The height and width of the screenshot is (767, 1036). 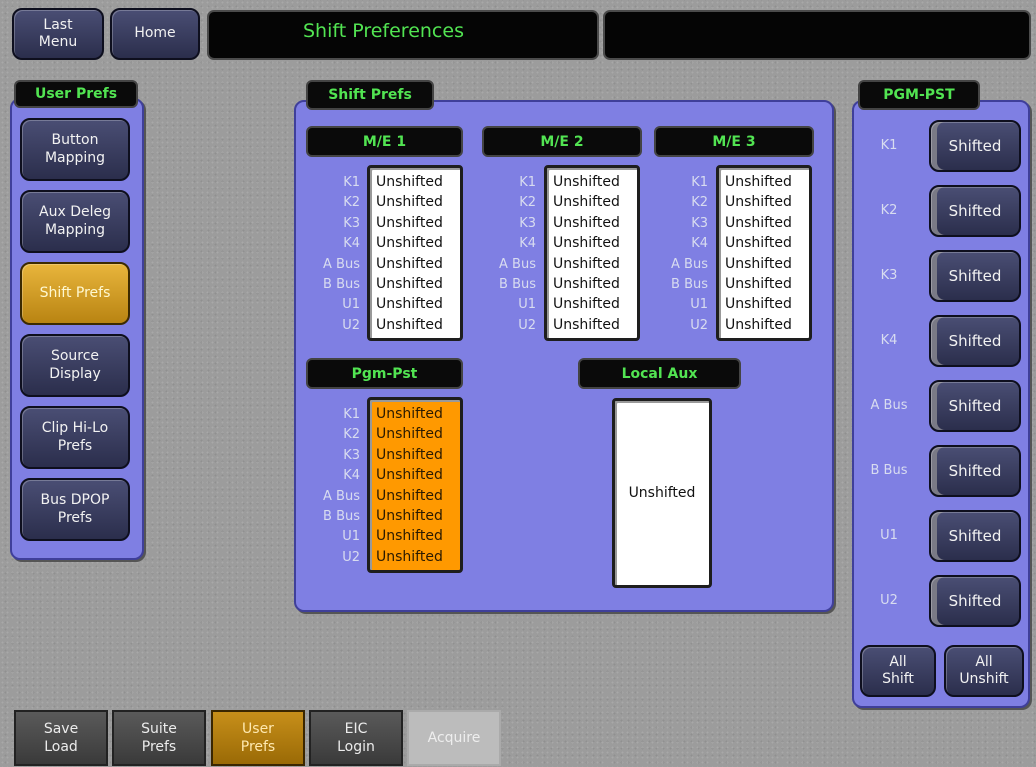 What do you see at coordinates (517, 254) in the screenshot?
I see `me2-key-labels: K1 K2 K3 K4 A Bus B Bus U1 U2` at bounding box center [517, 254].